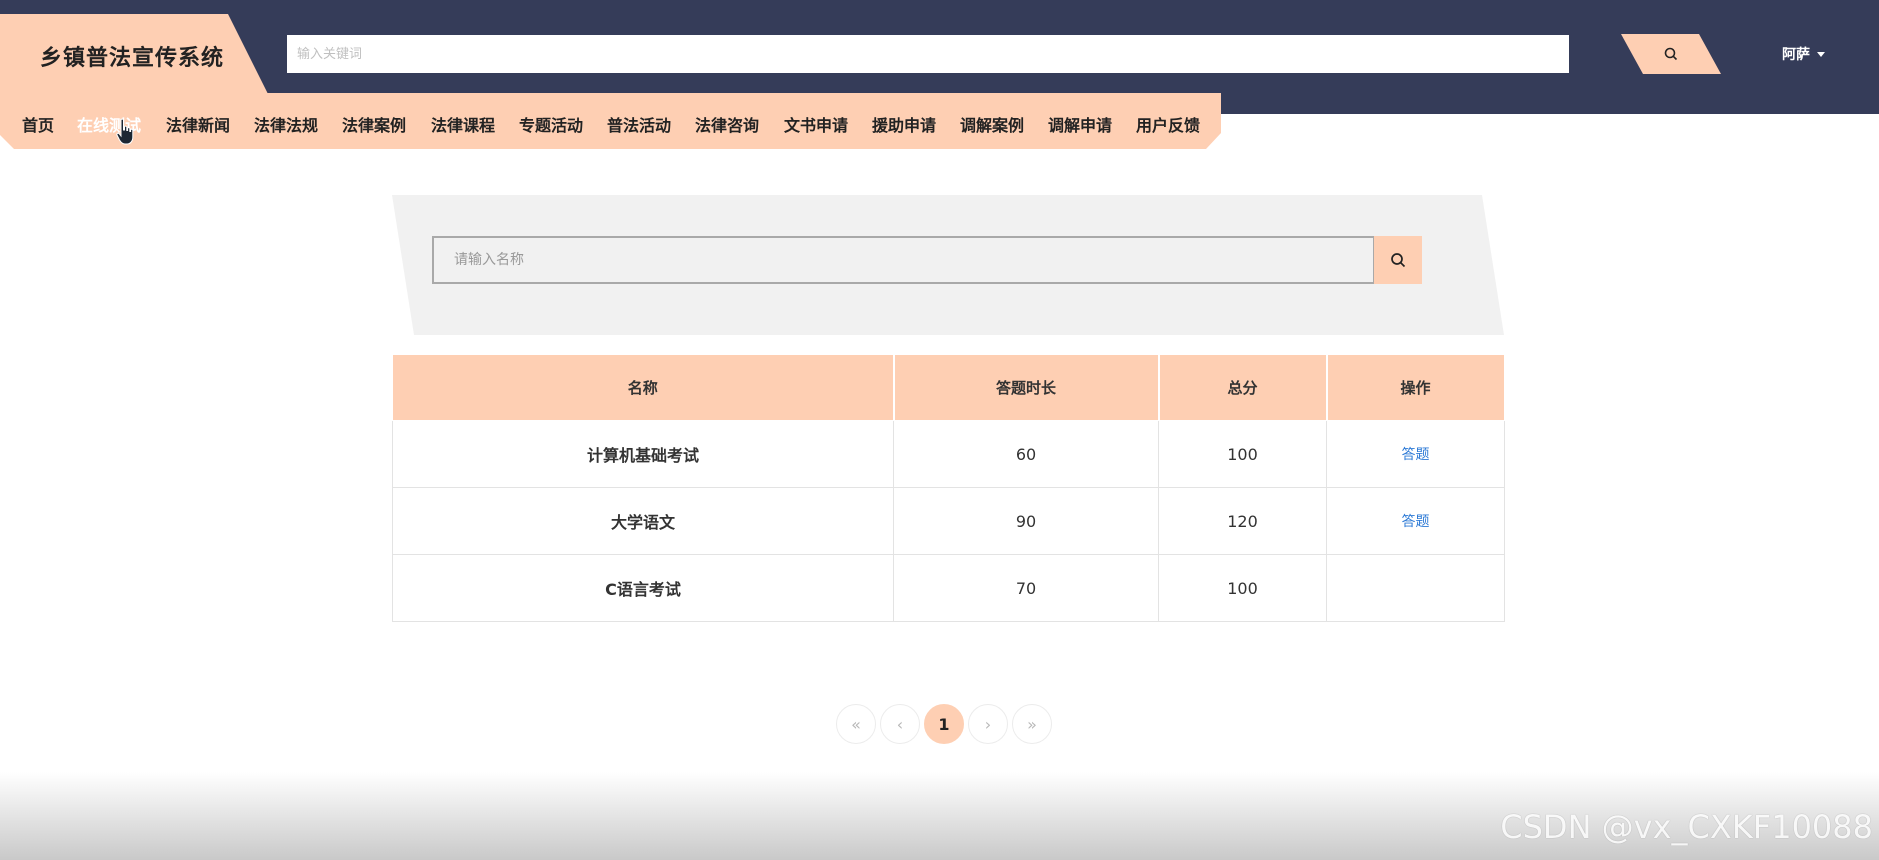  What do you see at coordinates (286, 124) in the screenshot?
I see `nav-item-regulations: 法律法规` at bounding box center [286, 124].